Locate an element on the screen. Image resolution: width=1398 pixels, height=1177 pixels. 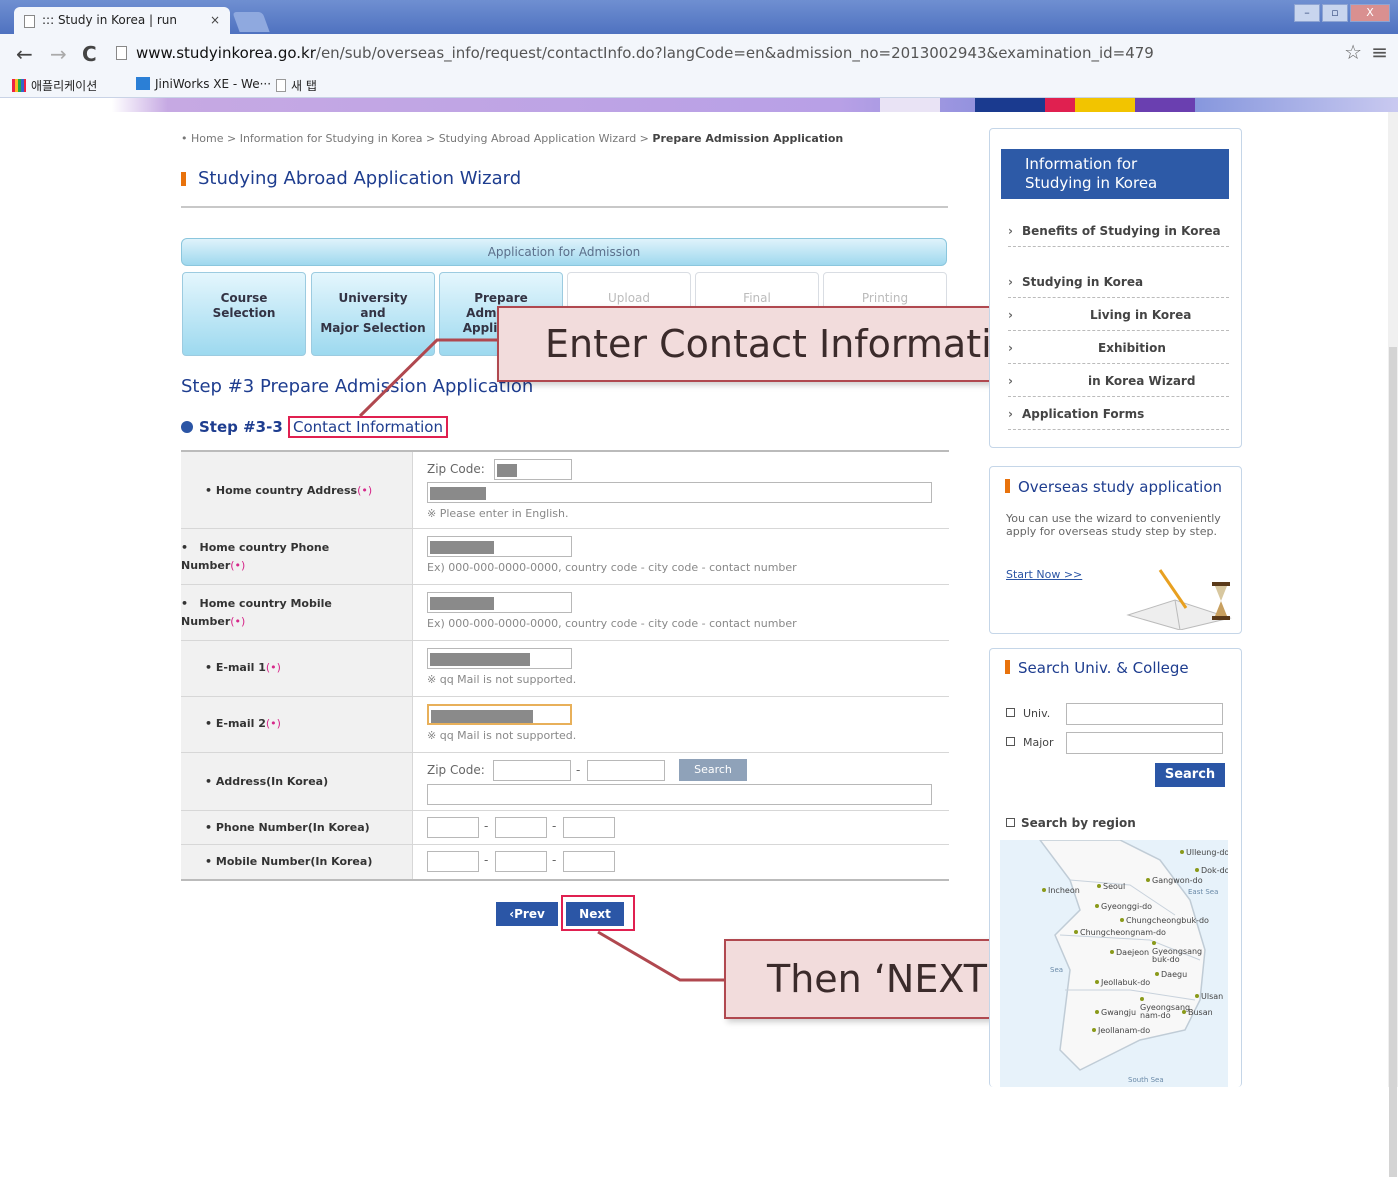
back-arrow-icon: ← is located at coordinates (24, 54).